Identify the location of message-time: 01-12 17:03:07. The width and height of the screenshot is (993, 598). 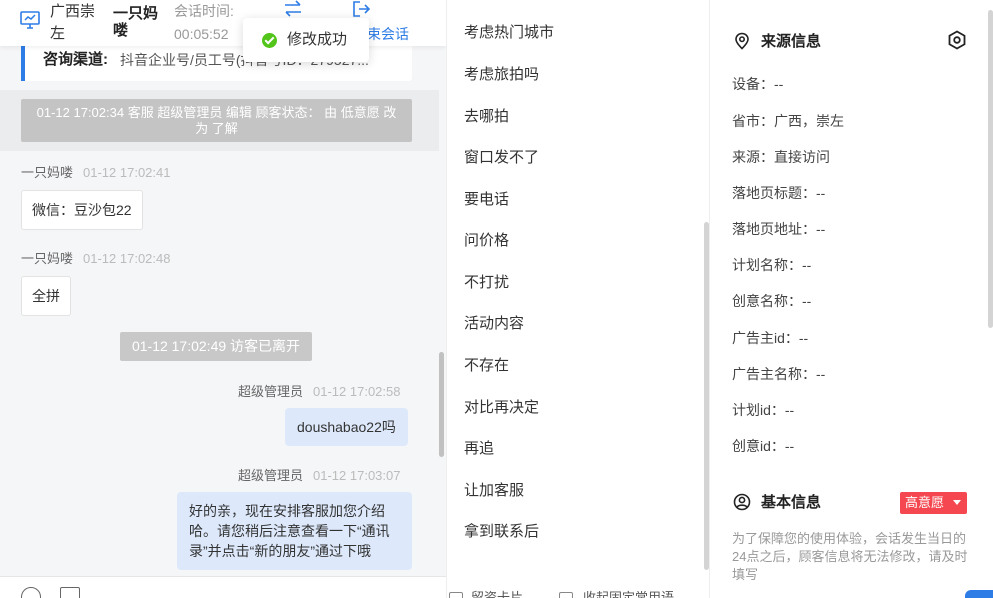
(357, 475).